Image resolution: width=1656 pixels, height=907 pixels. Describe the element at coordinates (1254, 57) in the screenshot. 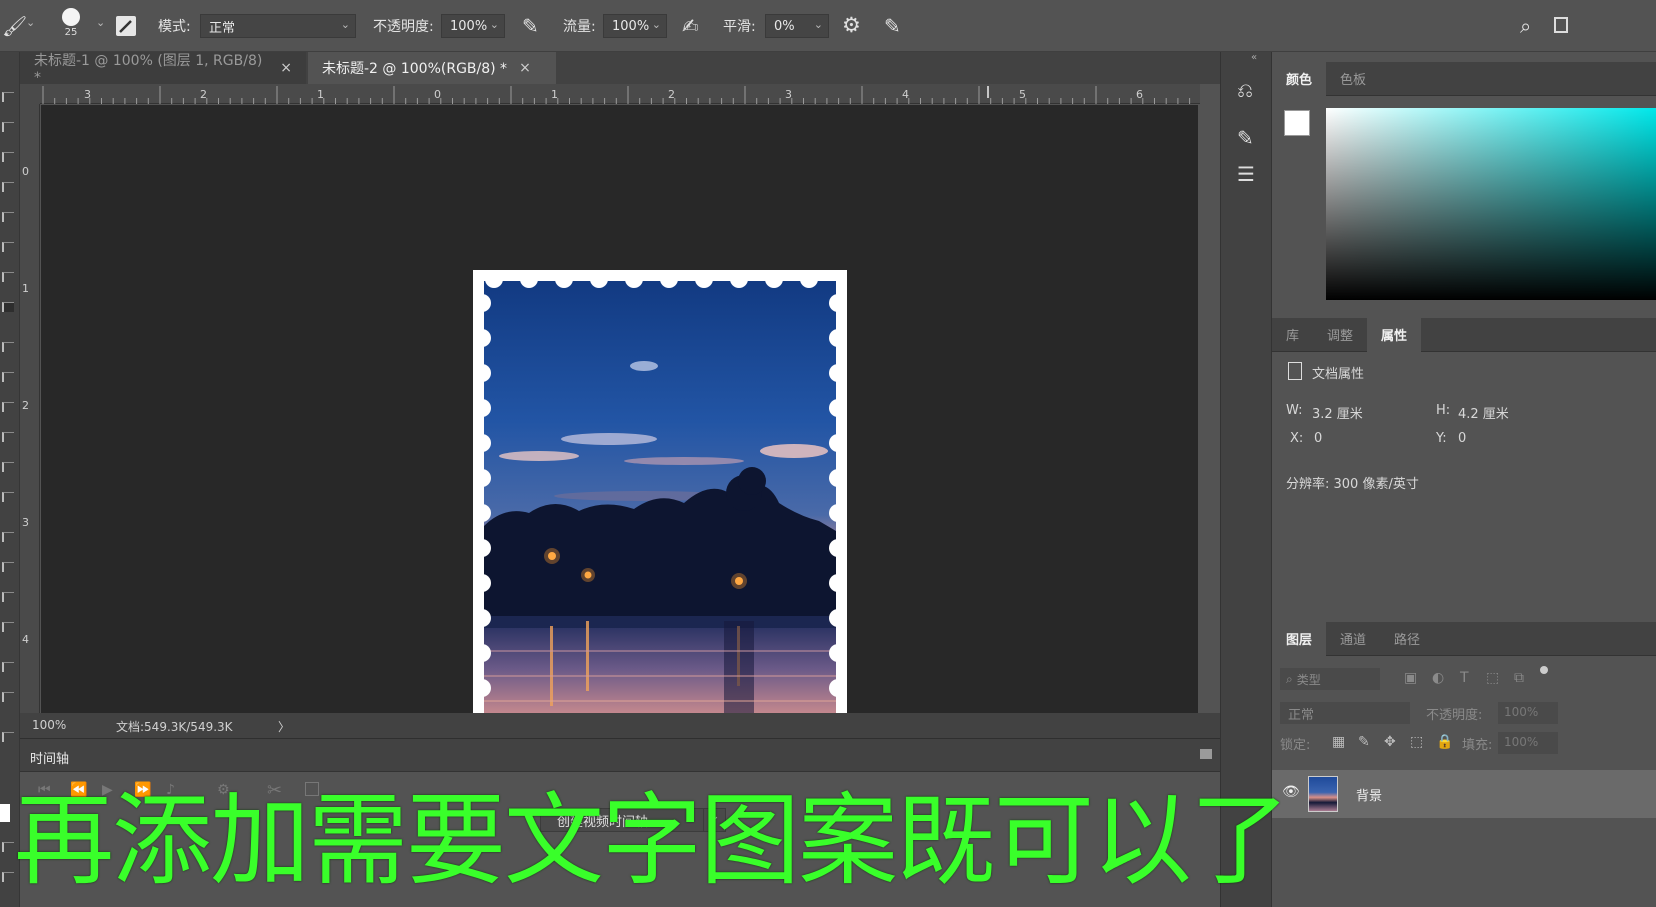

I see `collapse-panels-icon: «` at that location.